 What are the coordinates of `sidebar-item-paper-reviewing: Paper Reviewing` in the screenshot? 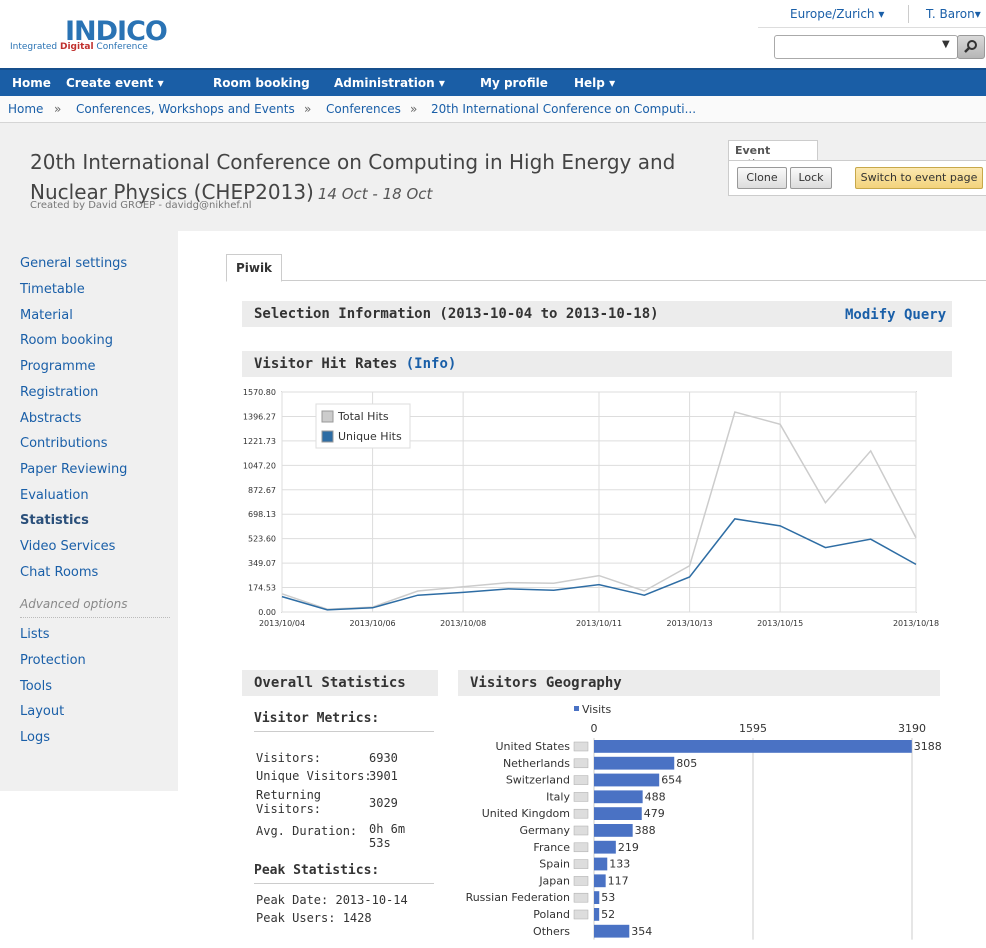 It's located at (73, 469).